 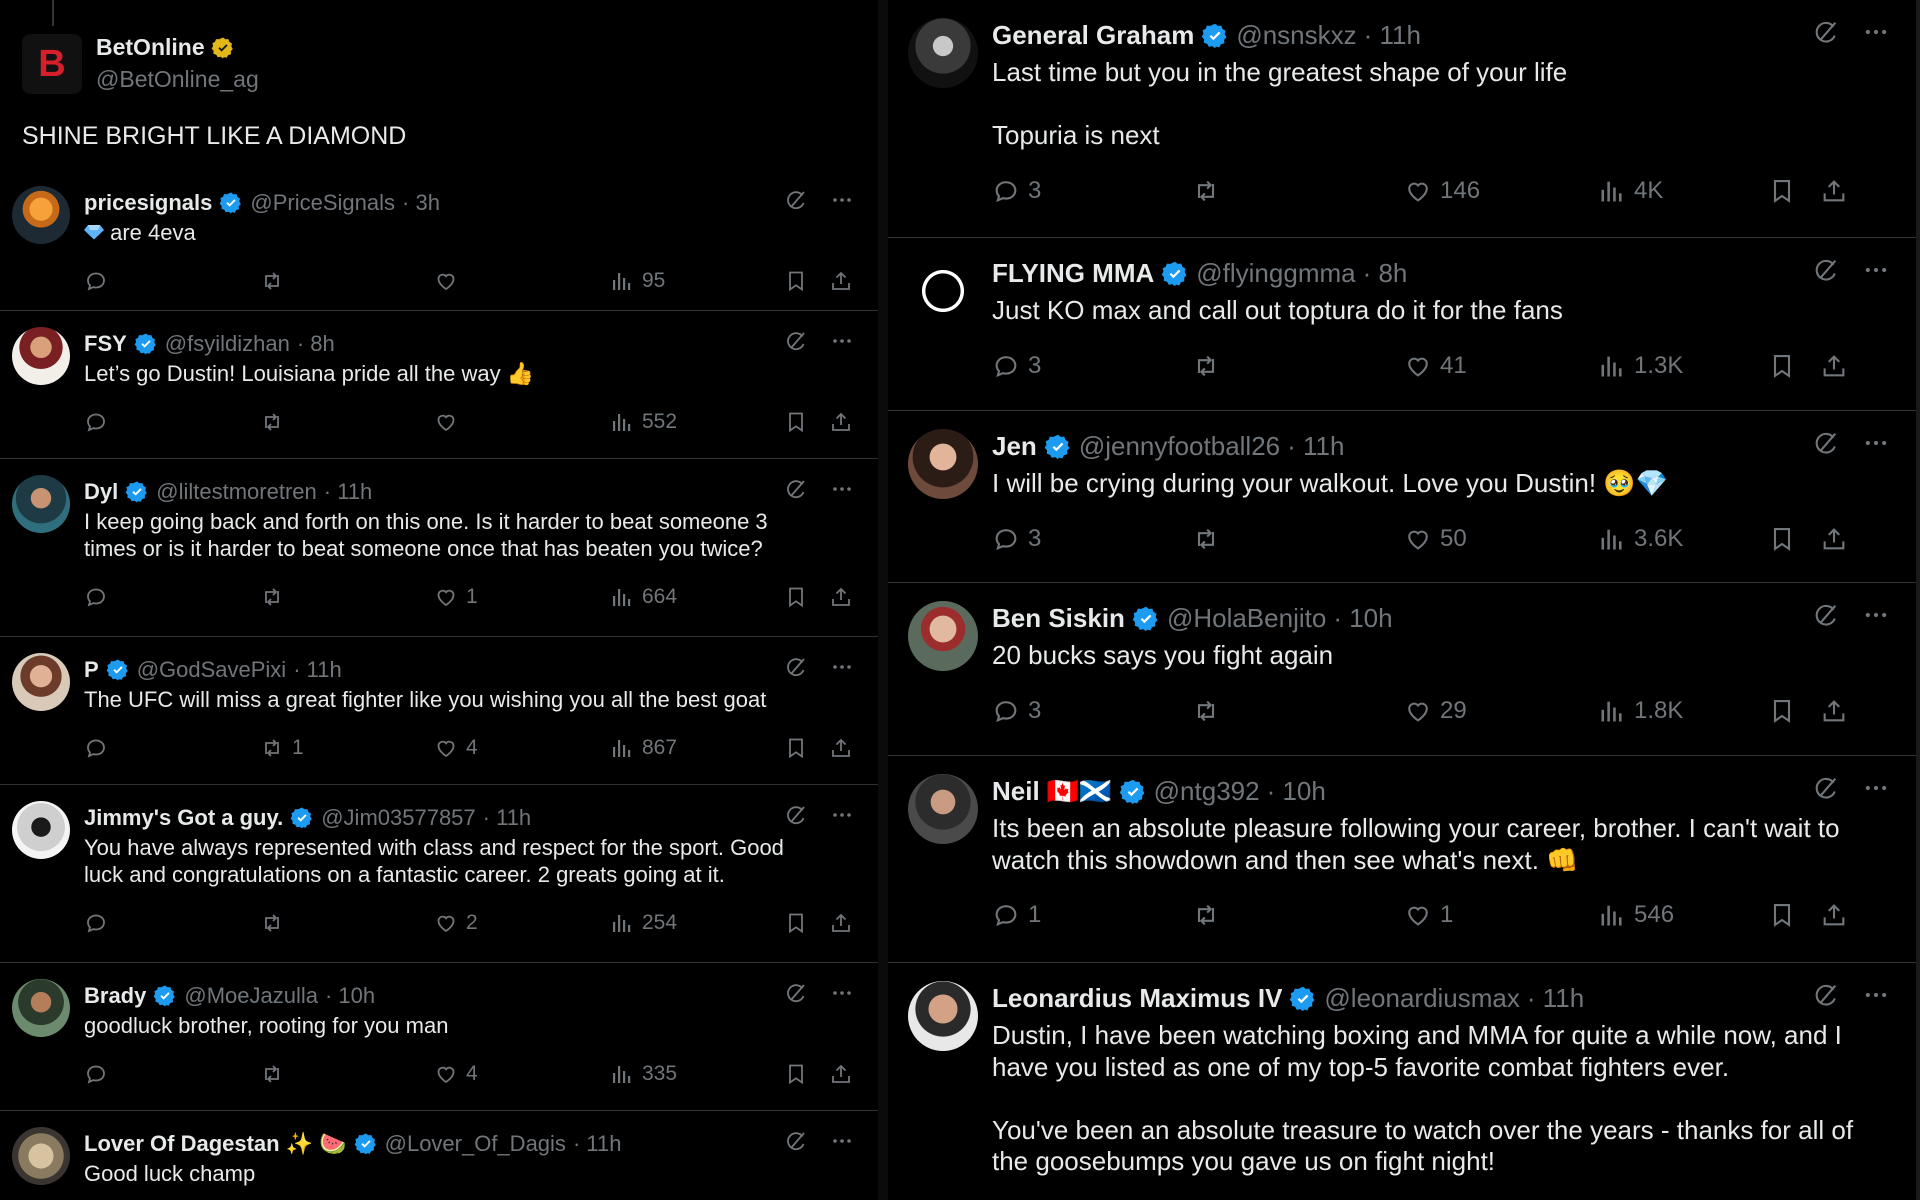 I want to click on author-name: pricesignals, so click(x=148, y=203).